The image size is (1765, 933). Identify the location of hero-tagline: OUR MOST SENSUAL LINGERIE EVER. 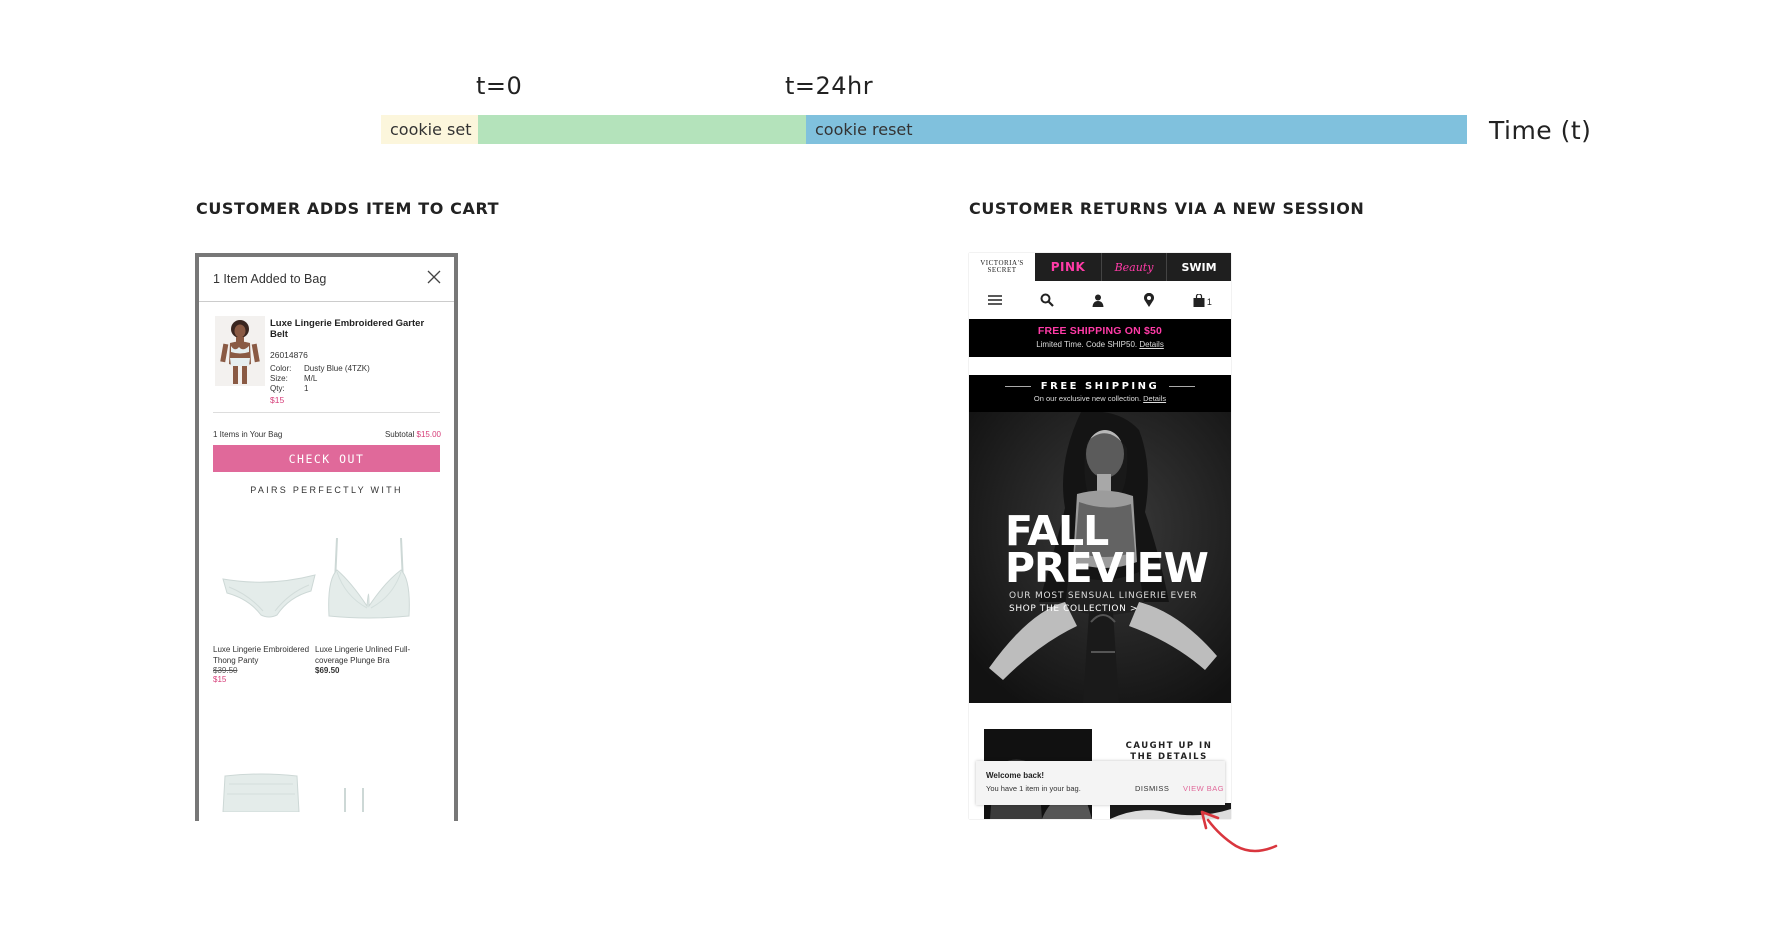
(1103, 596).